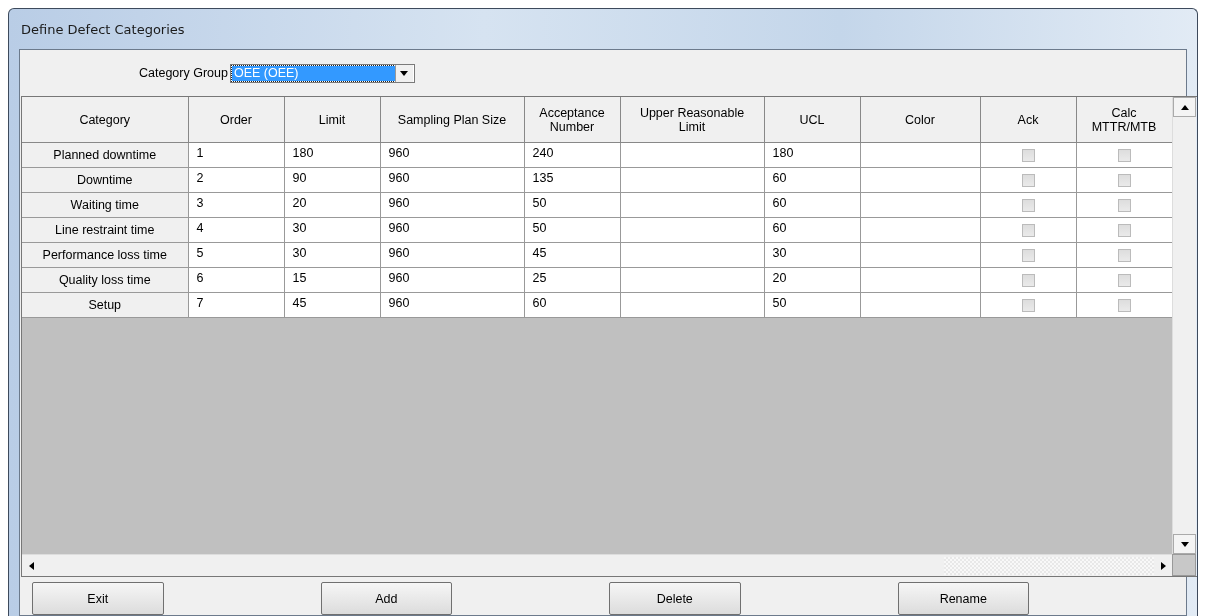 Image resolution: width=1214 pixels, height=616 pixels. Describe the element at coordinates (332, 180) in the screenshot. I see `table-cell: 90` at that location.